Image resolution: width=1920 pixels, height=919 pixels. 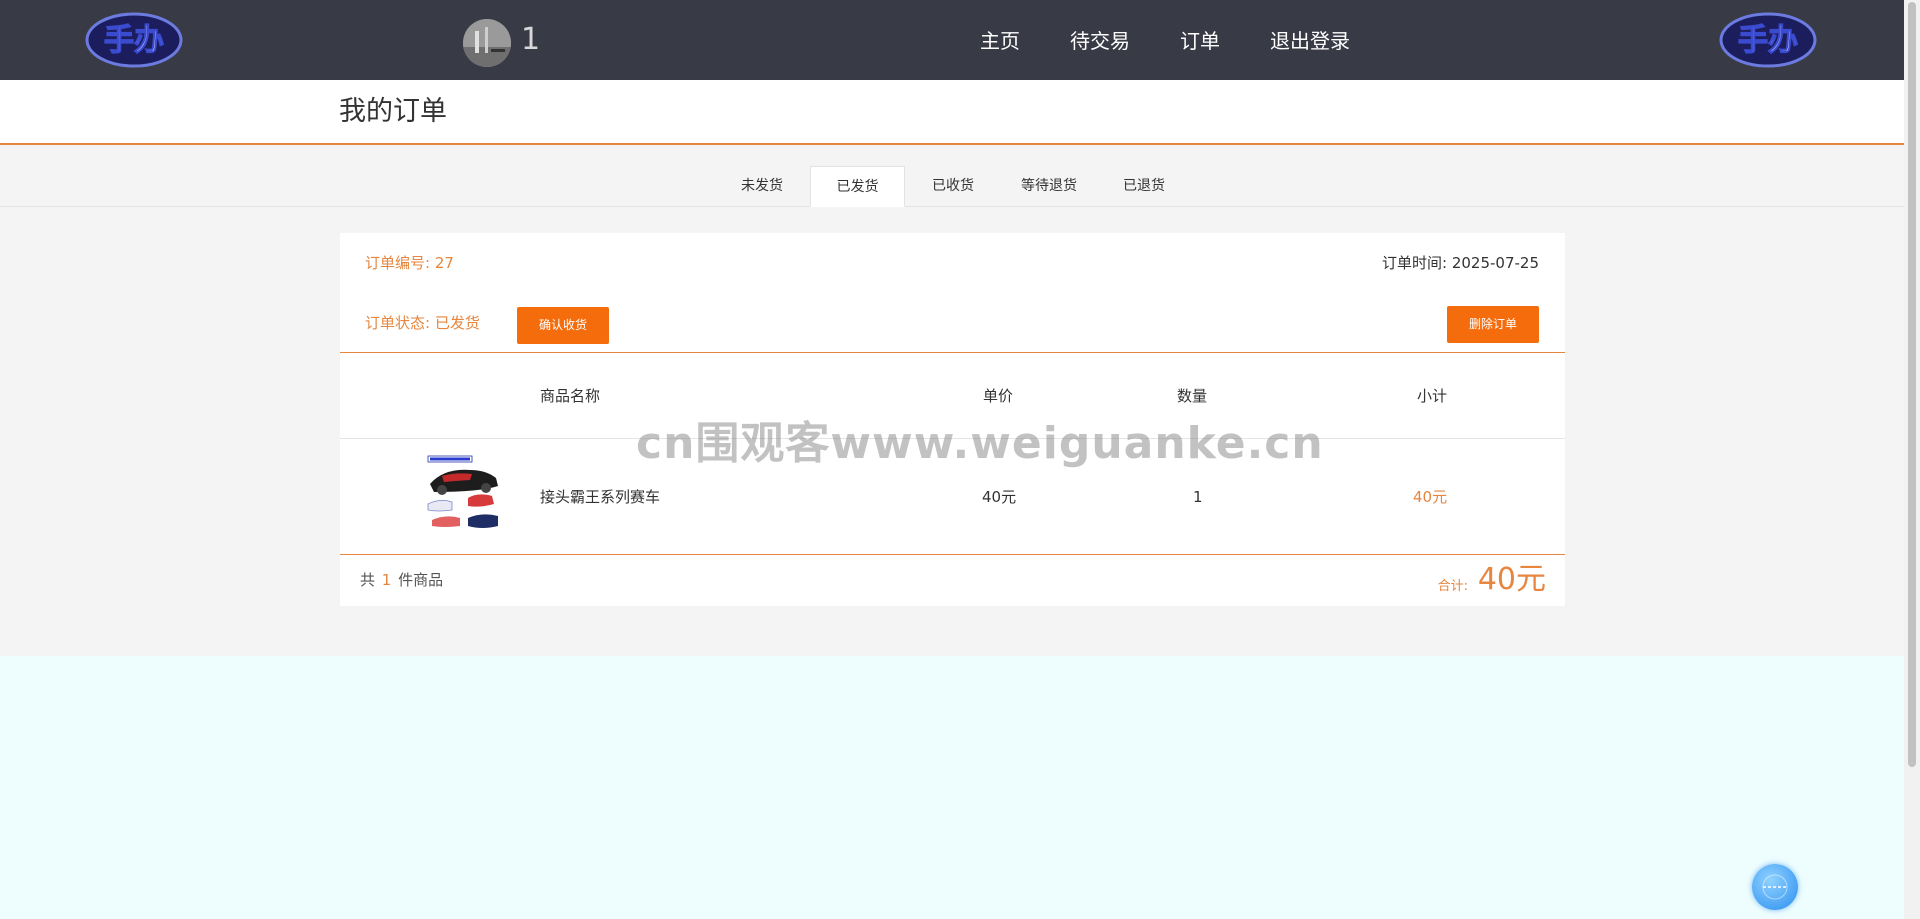 I want to click on item-count-number: 1, so click(x=386, y=580).